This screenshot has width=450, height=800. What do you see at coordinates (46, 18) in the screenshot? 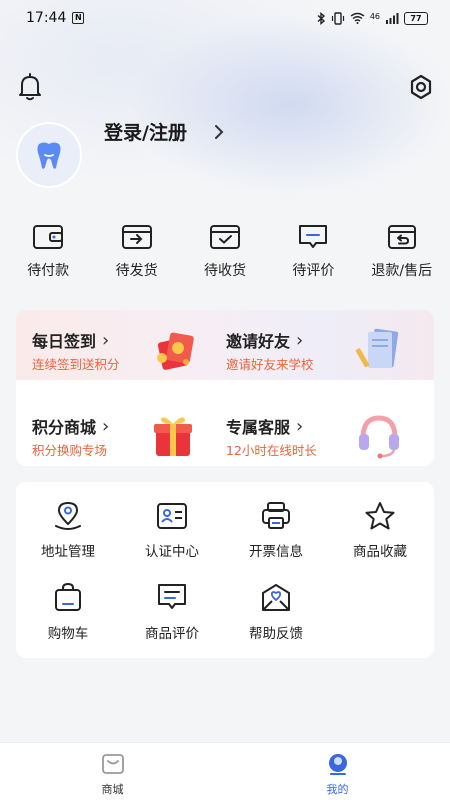
I see `status-time: 17:44` at bounding box center [46, 18].